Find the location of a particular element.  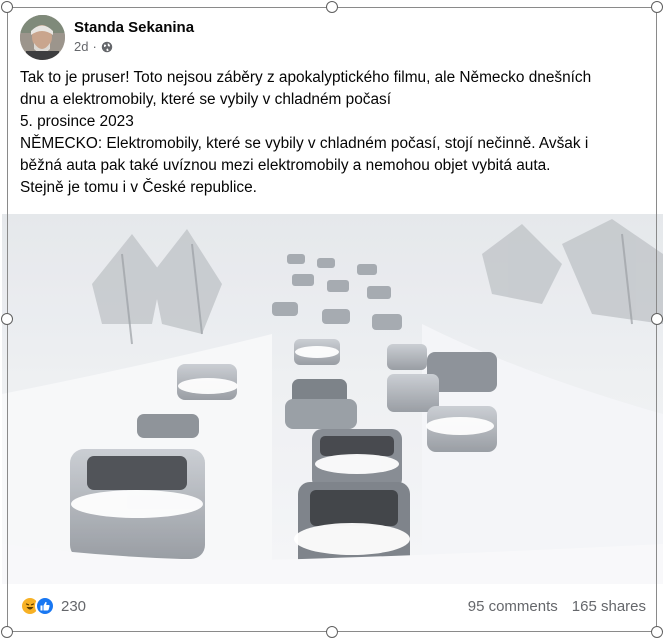

avatar is located at coordinates (42, 37).